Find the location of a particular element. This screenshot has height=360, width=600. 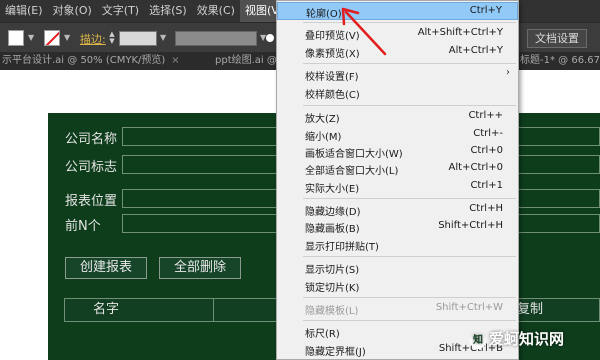

close-icon: × is located at coordinates (175, 60).